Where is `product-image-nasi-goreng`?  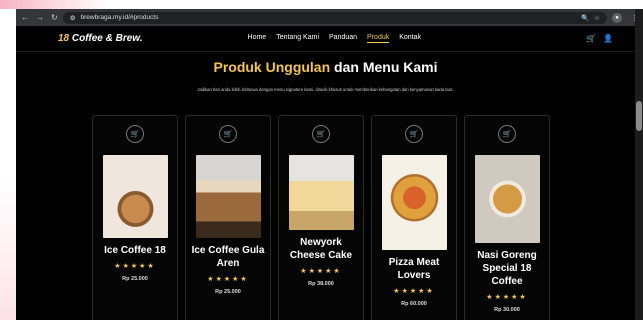 product-image-nasi-goreng is located at coordinates (507, 199).